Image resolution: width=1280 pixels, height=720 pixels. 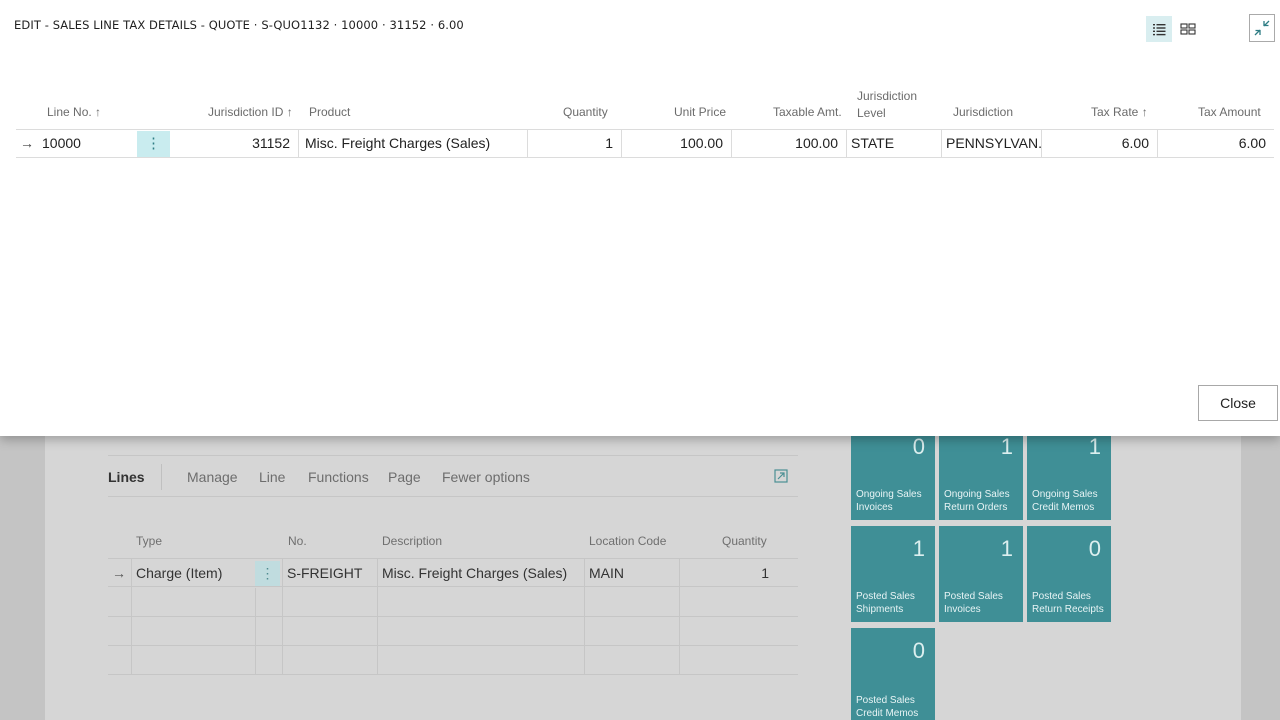 What do you see at coordinates (781, 477) in the screenshot?
I see `expand-icon` at bounding box center [781, 477].